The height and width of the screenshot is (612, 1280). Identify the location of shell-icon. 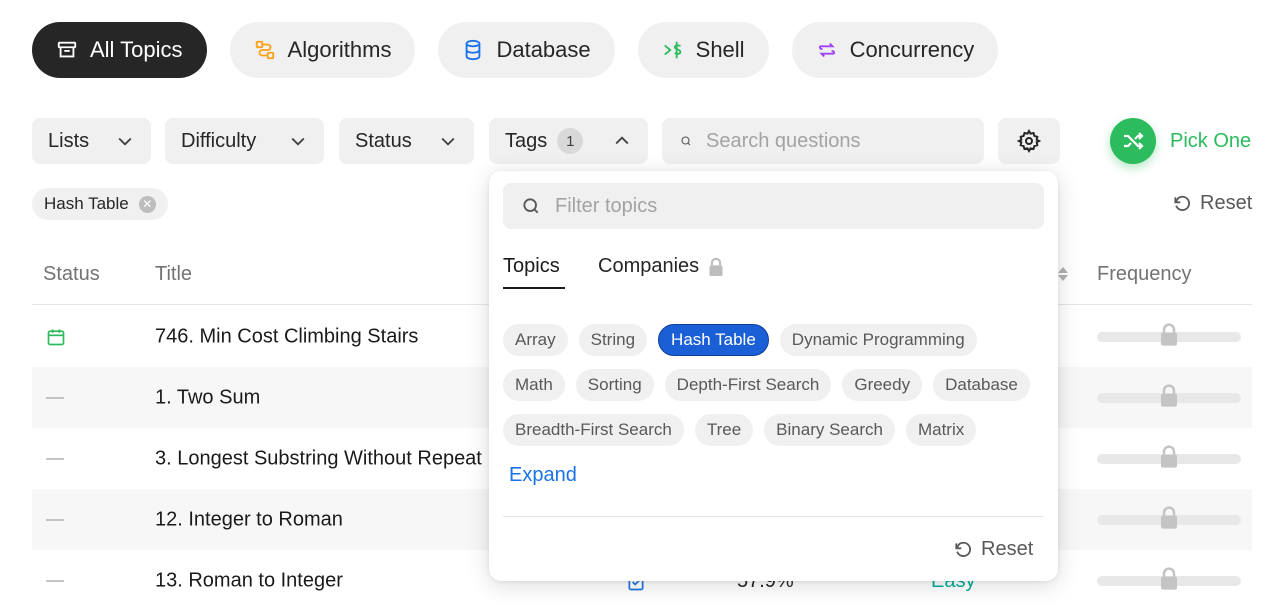
(672, 50).